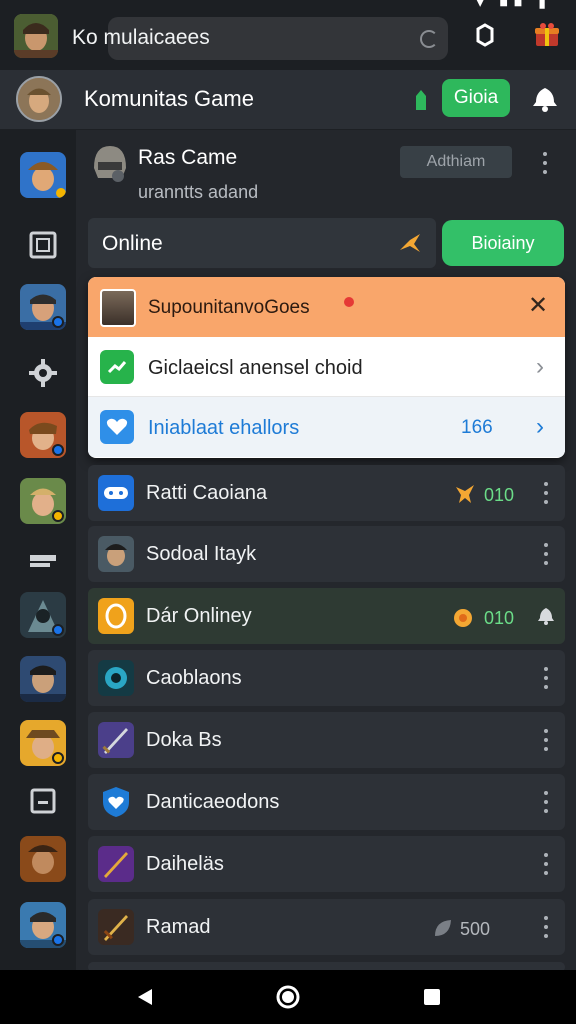  Describe the element at coordinates (326, 740) in the screenshot. I see `list-item: Doka Bs` at that location.